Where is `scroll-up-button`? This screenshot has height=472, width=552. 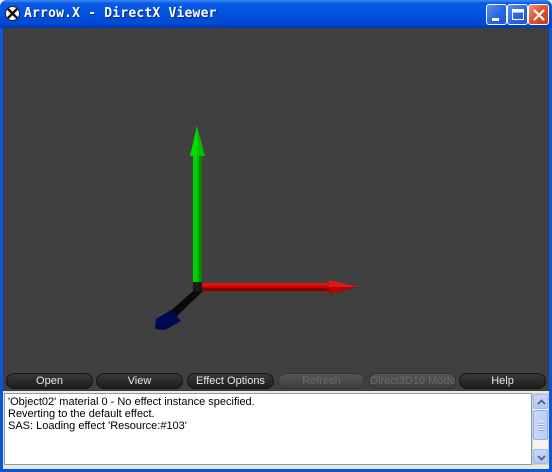
scroll-up-button is located at coordinates (540, 401).